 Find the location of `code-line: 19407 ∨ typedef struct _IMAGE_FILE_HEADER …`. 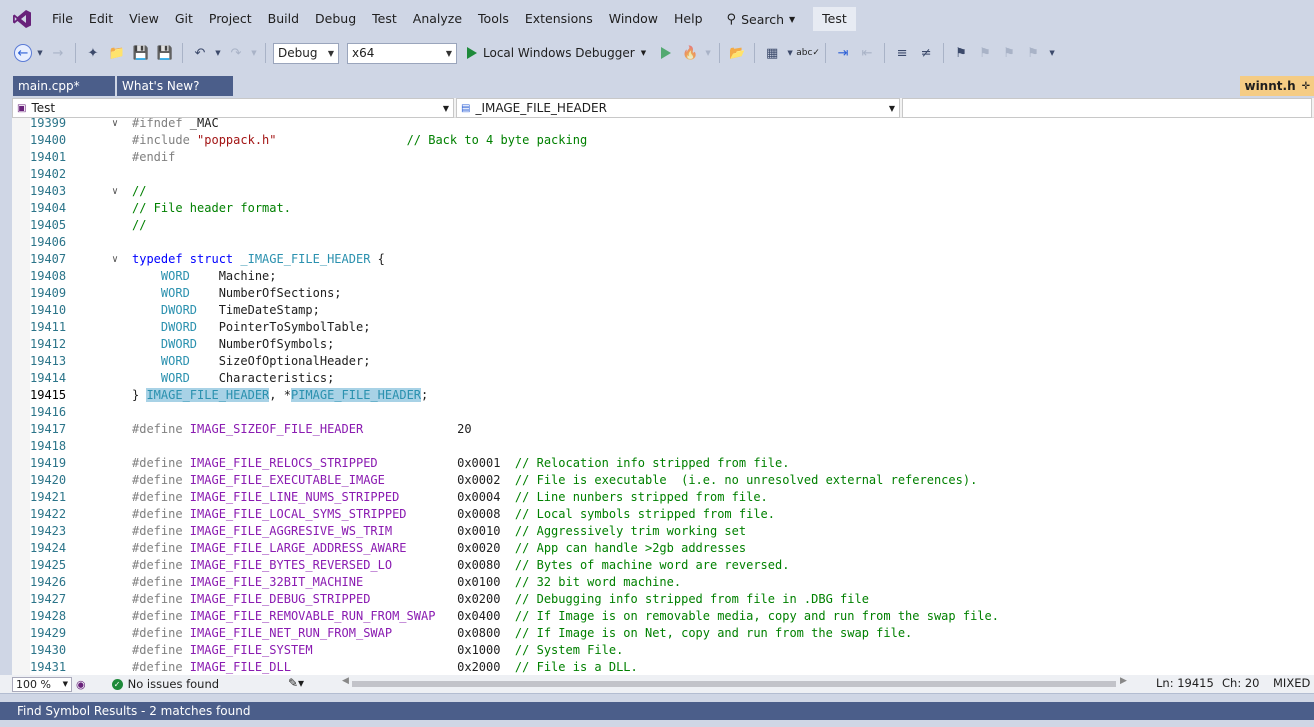

code-line: 19407 ∨ typedef struct _IMAGE_FILE_HEADER … is located at coordinates (663, 259).